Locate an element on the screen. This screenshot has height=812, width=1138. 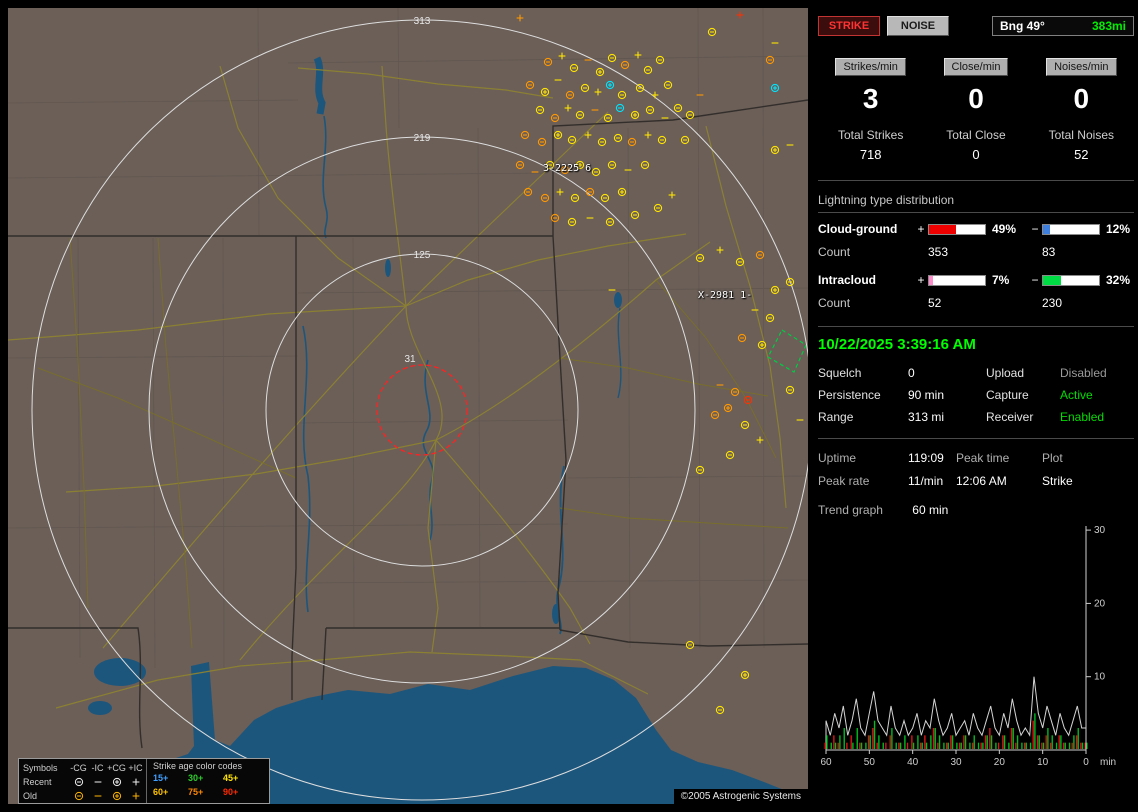
close-per-min-value: 0 is located at coordinates (976, 98).